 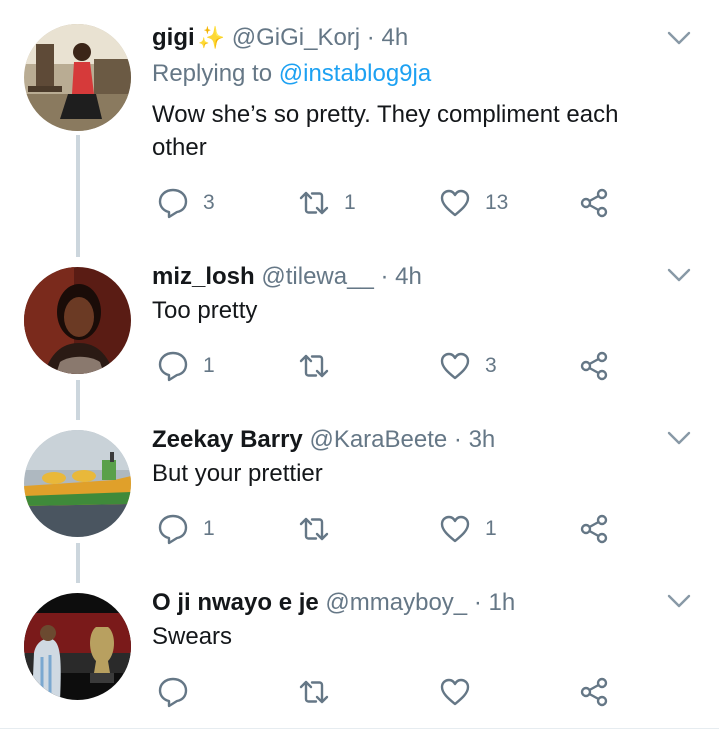 I want to click on replying-to: Replying to @instablog9ja, so click(x=291, y=74).